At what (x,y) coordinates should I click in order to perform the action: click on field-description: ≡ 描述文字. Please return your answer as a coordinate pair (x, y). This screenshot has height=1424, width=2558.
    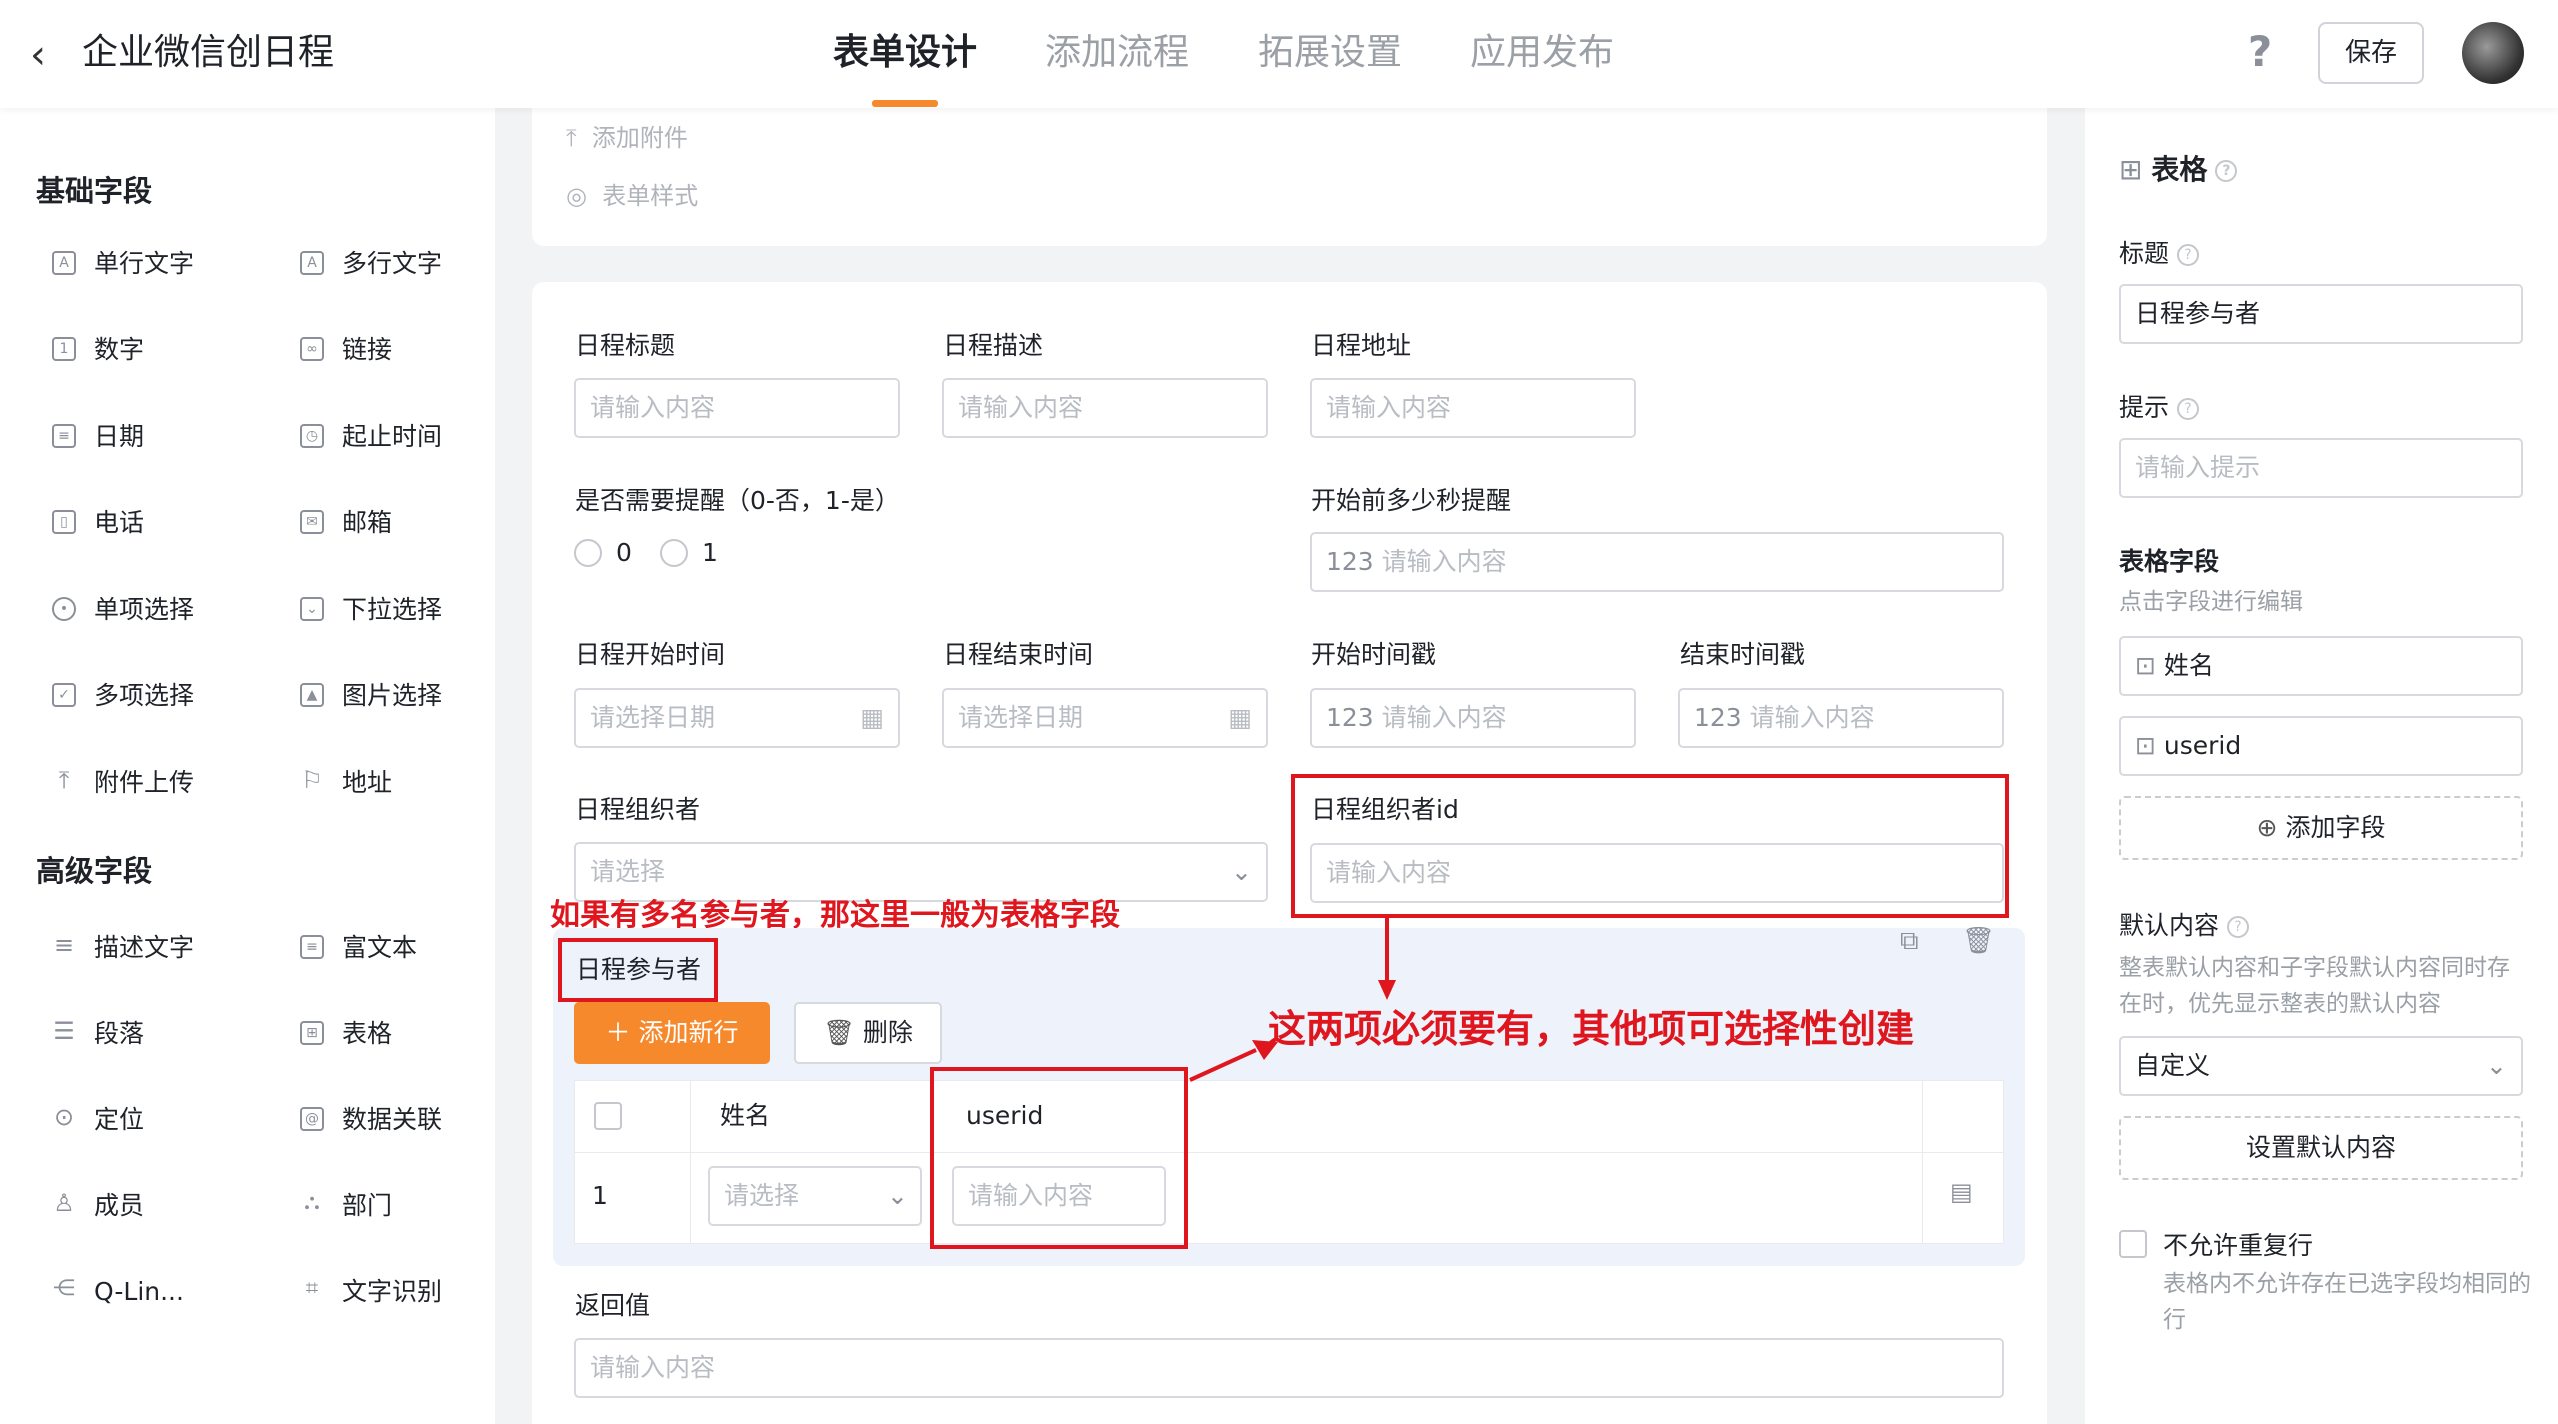
    Looking at the image, I should click on (123, 948).